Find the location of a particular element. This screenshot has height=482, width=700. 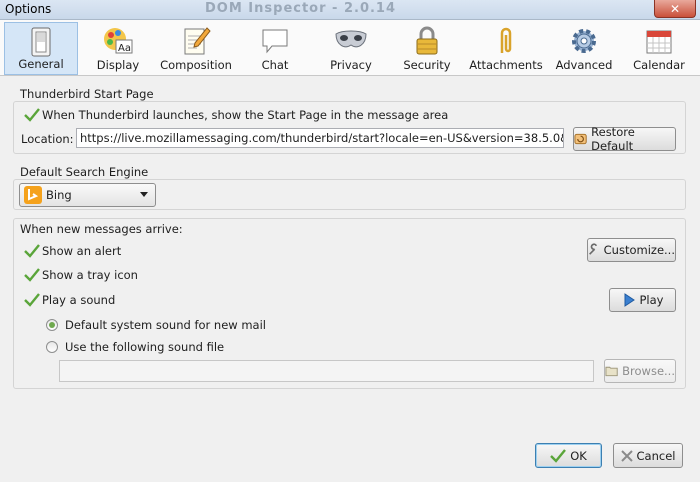

default-sound-radio is located at coordinates (52, 325).